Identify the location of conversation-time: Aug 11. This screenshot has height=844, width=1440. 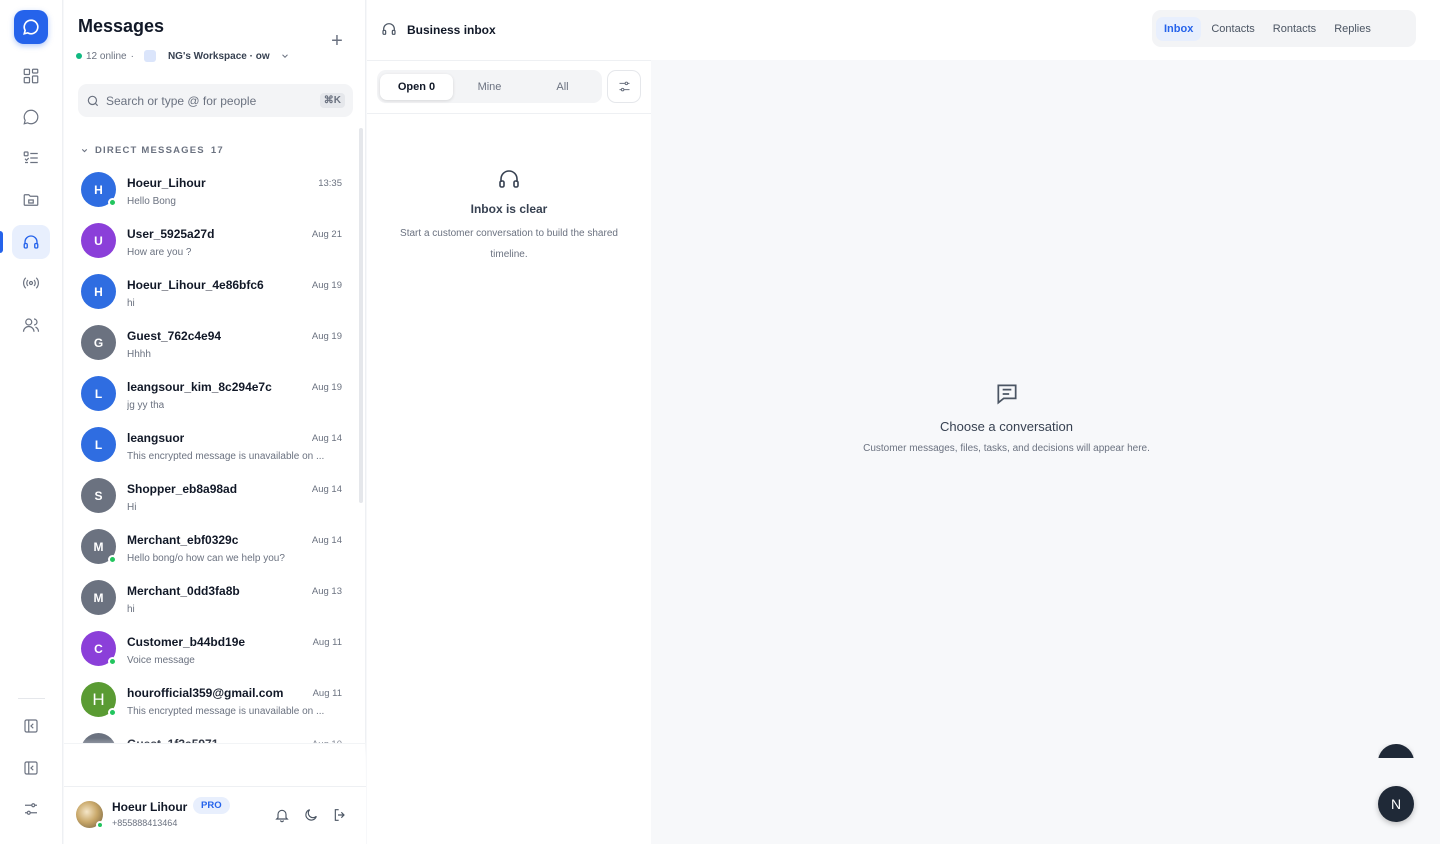
(327, 642).